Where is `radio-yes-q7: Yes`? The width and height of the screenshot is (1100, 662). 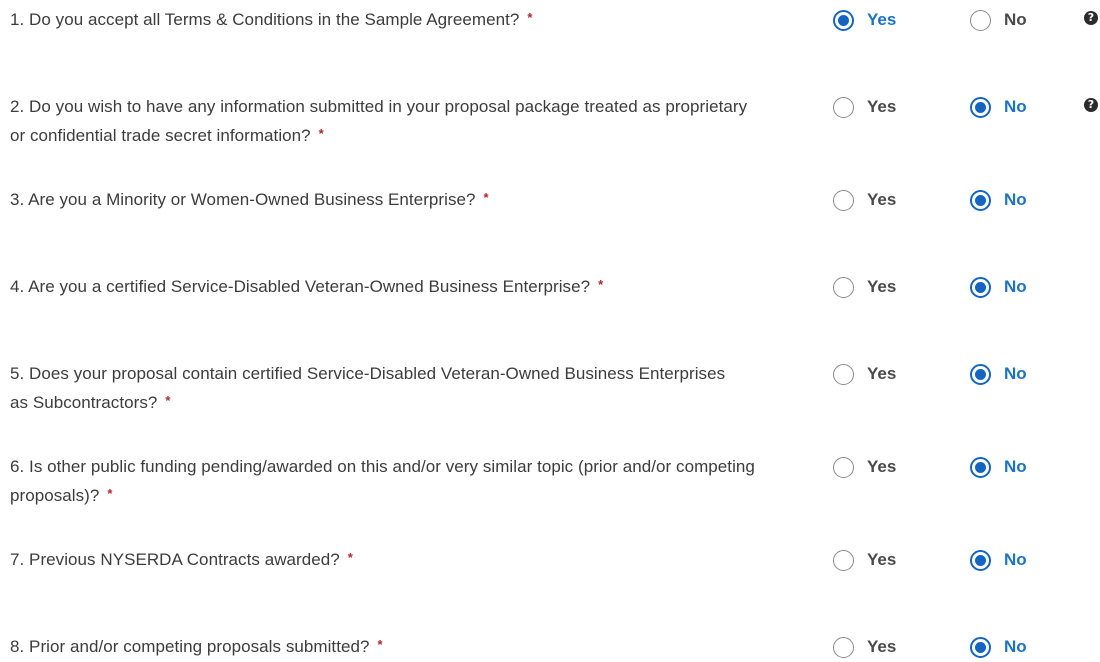 radio-yes-q7: Yes is located at coordinates (864, 560).